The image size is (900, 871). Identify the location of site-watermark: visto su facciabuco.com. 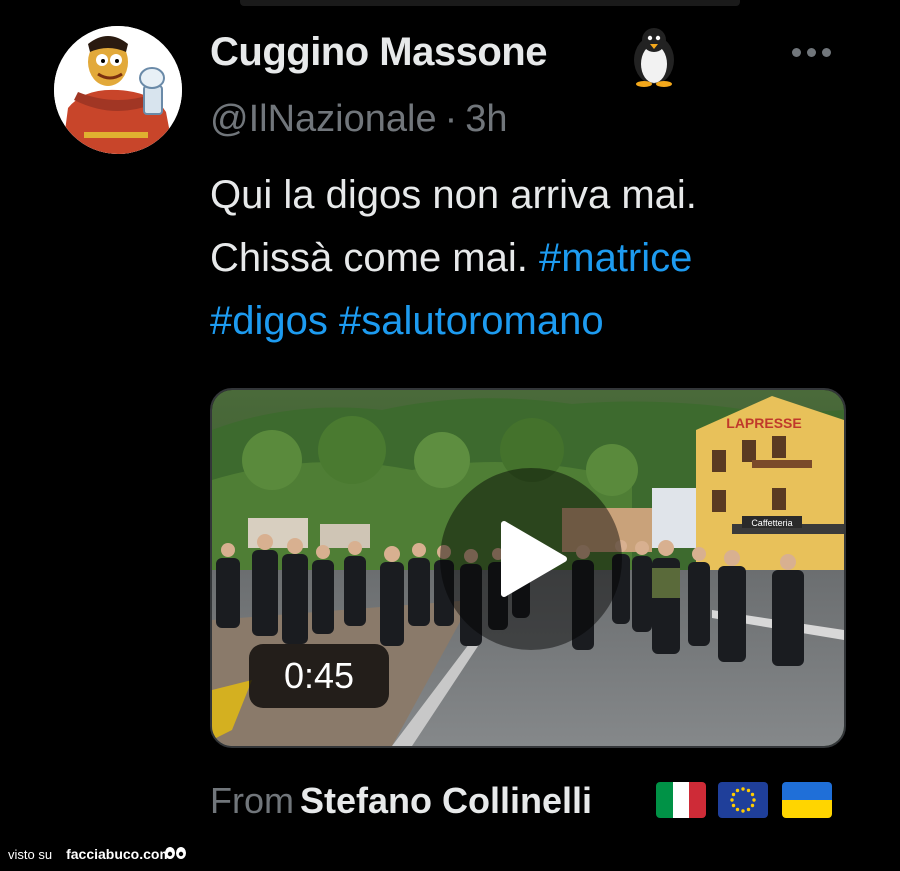
(90, 854).